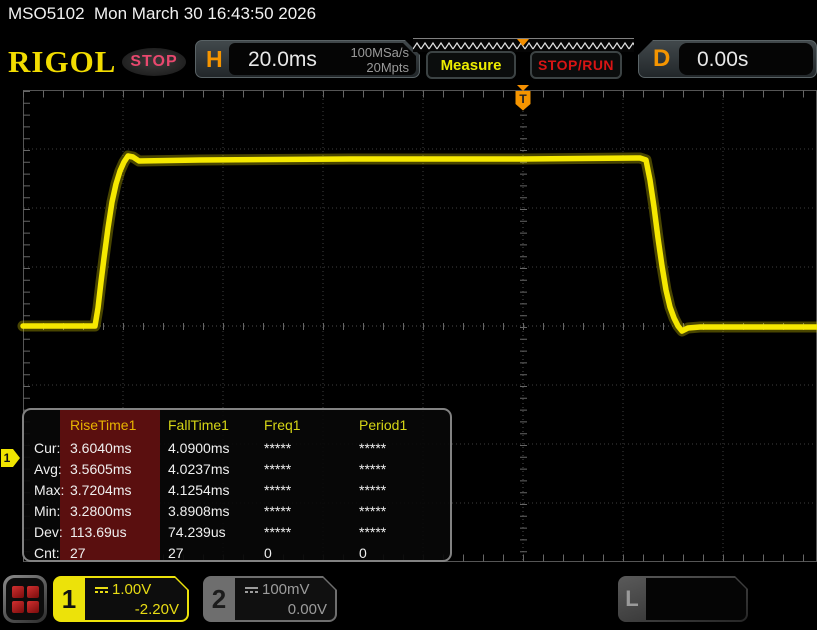 The width and height of the screenshot is (817, 630). Describe the element at coordinates (117, 425) in the screenshot. I see `measurement-col-header: RiseTime1` at that location.